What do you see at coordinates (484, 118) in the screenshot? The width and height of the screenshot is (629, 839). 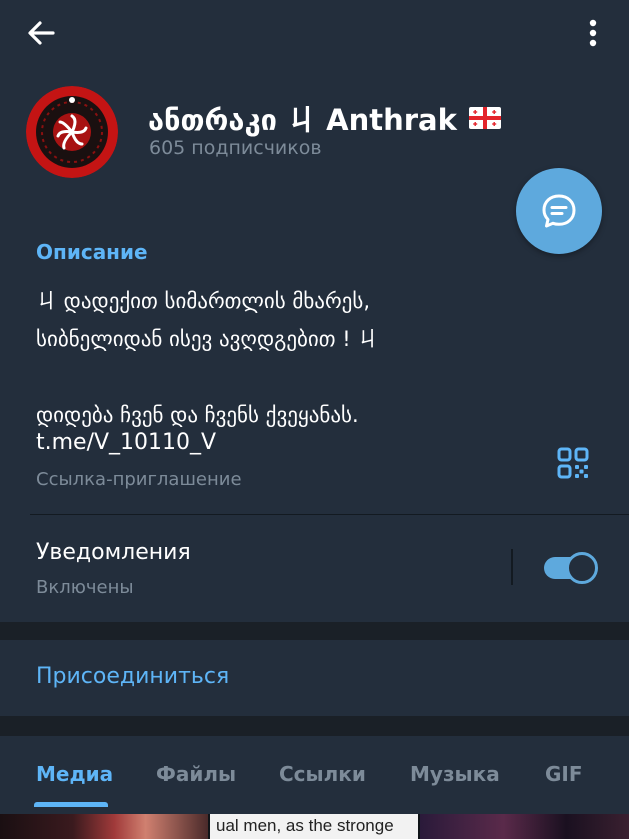 I see `georgia-flag-icon` at bounding box center [484, 118].